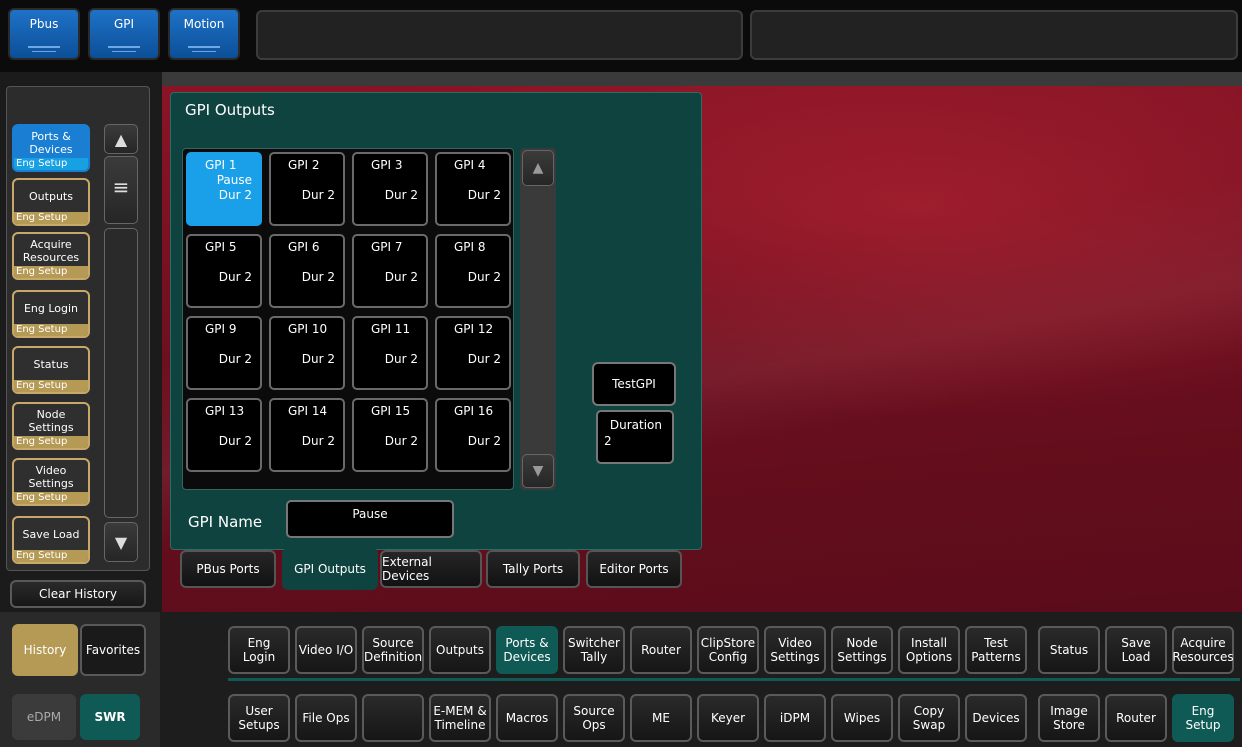 The width and height of the screenshot is (1242, 747). Describe the element at coordinates (228, 569) in the screenshot. I see `tab-pbus-ports: PBus Ports` at that location.